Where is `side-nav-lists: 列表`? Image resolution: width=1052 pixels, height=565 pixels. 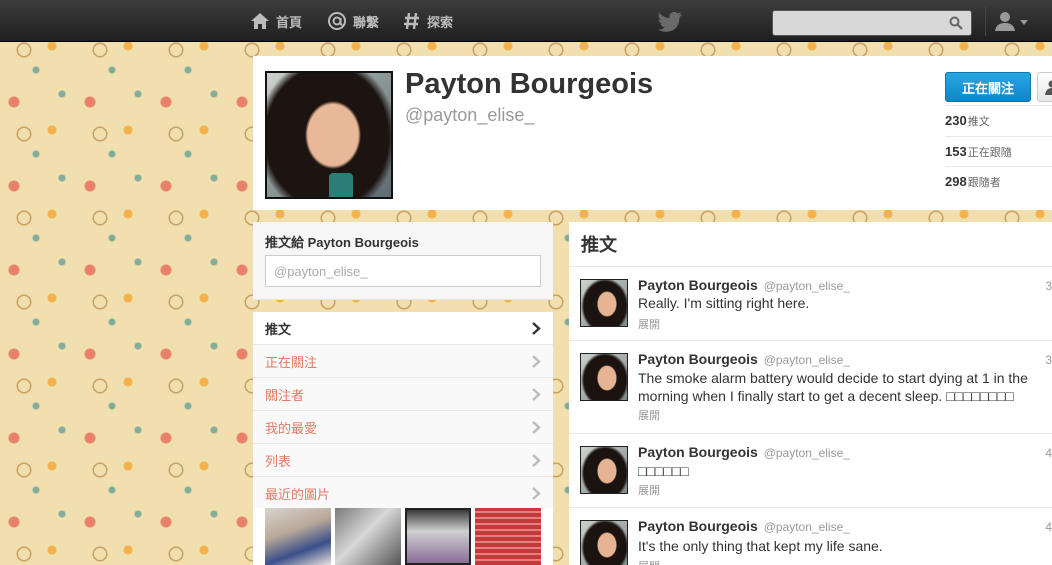
side-nav-lists: 列表 is located at coordinates (403, 460).